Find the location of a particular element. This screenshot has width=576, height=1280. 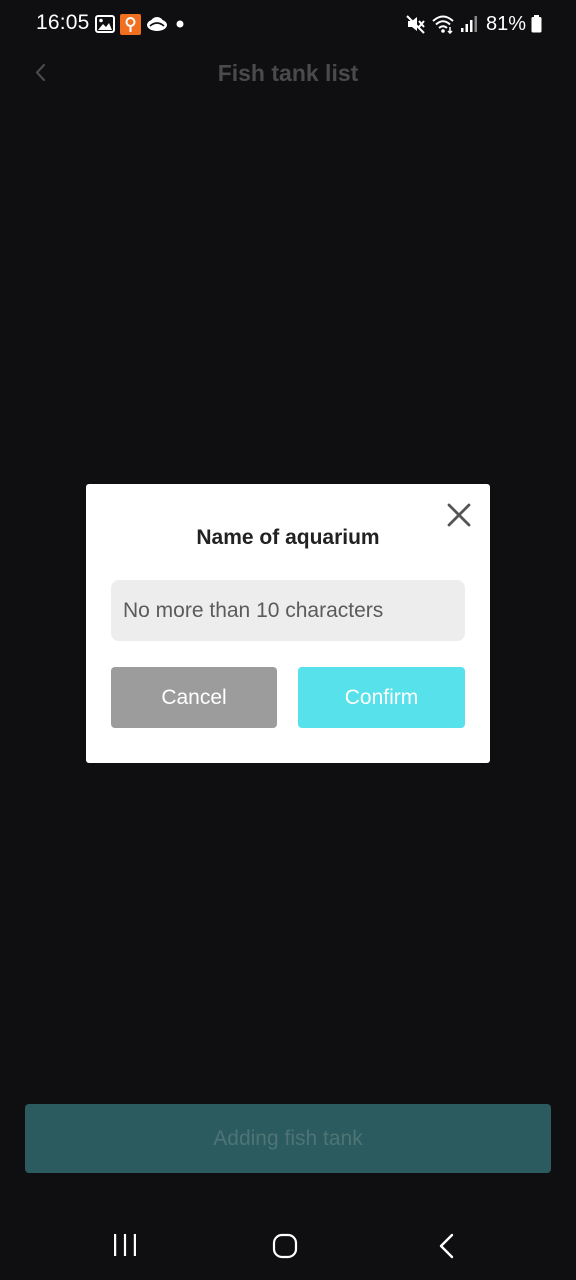

home-button is located at coordinates (285, 1246).